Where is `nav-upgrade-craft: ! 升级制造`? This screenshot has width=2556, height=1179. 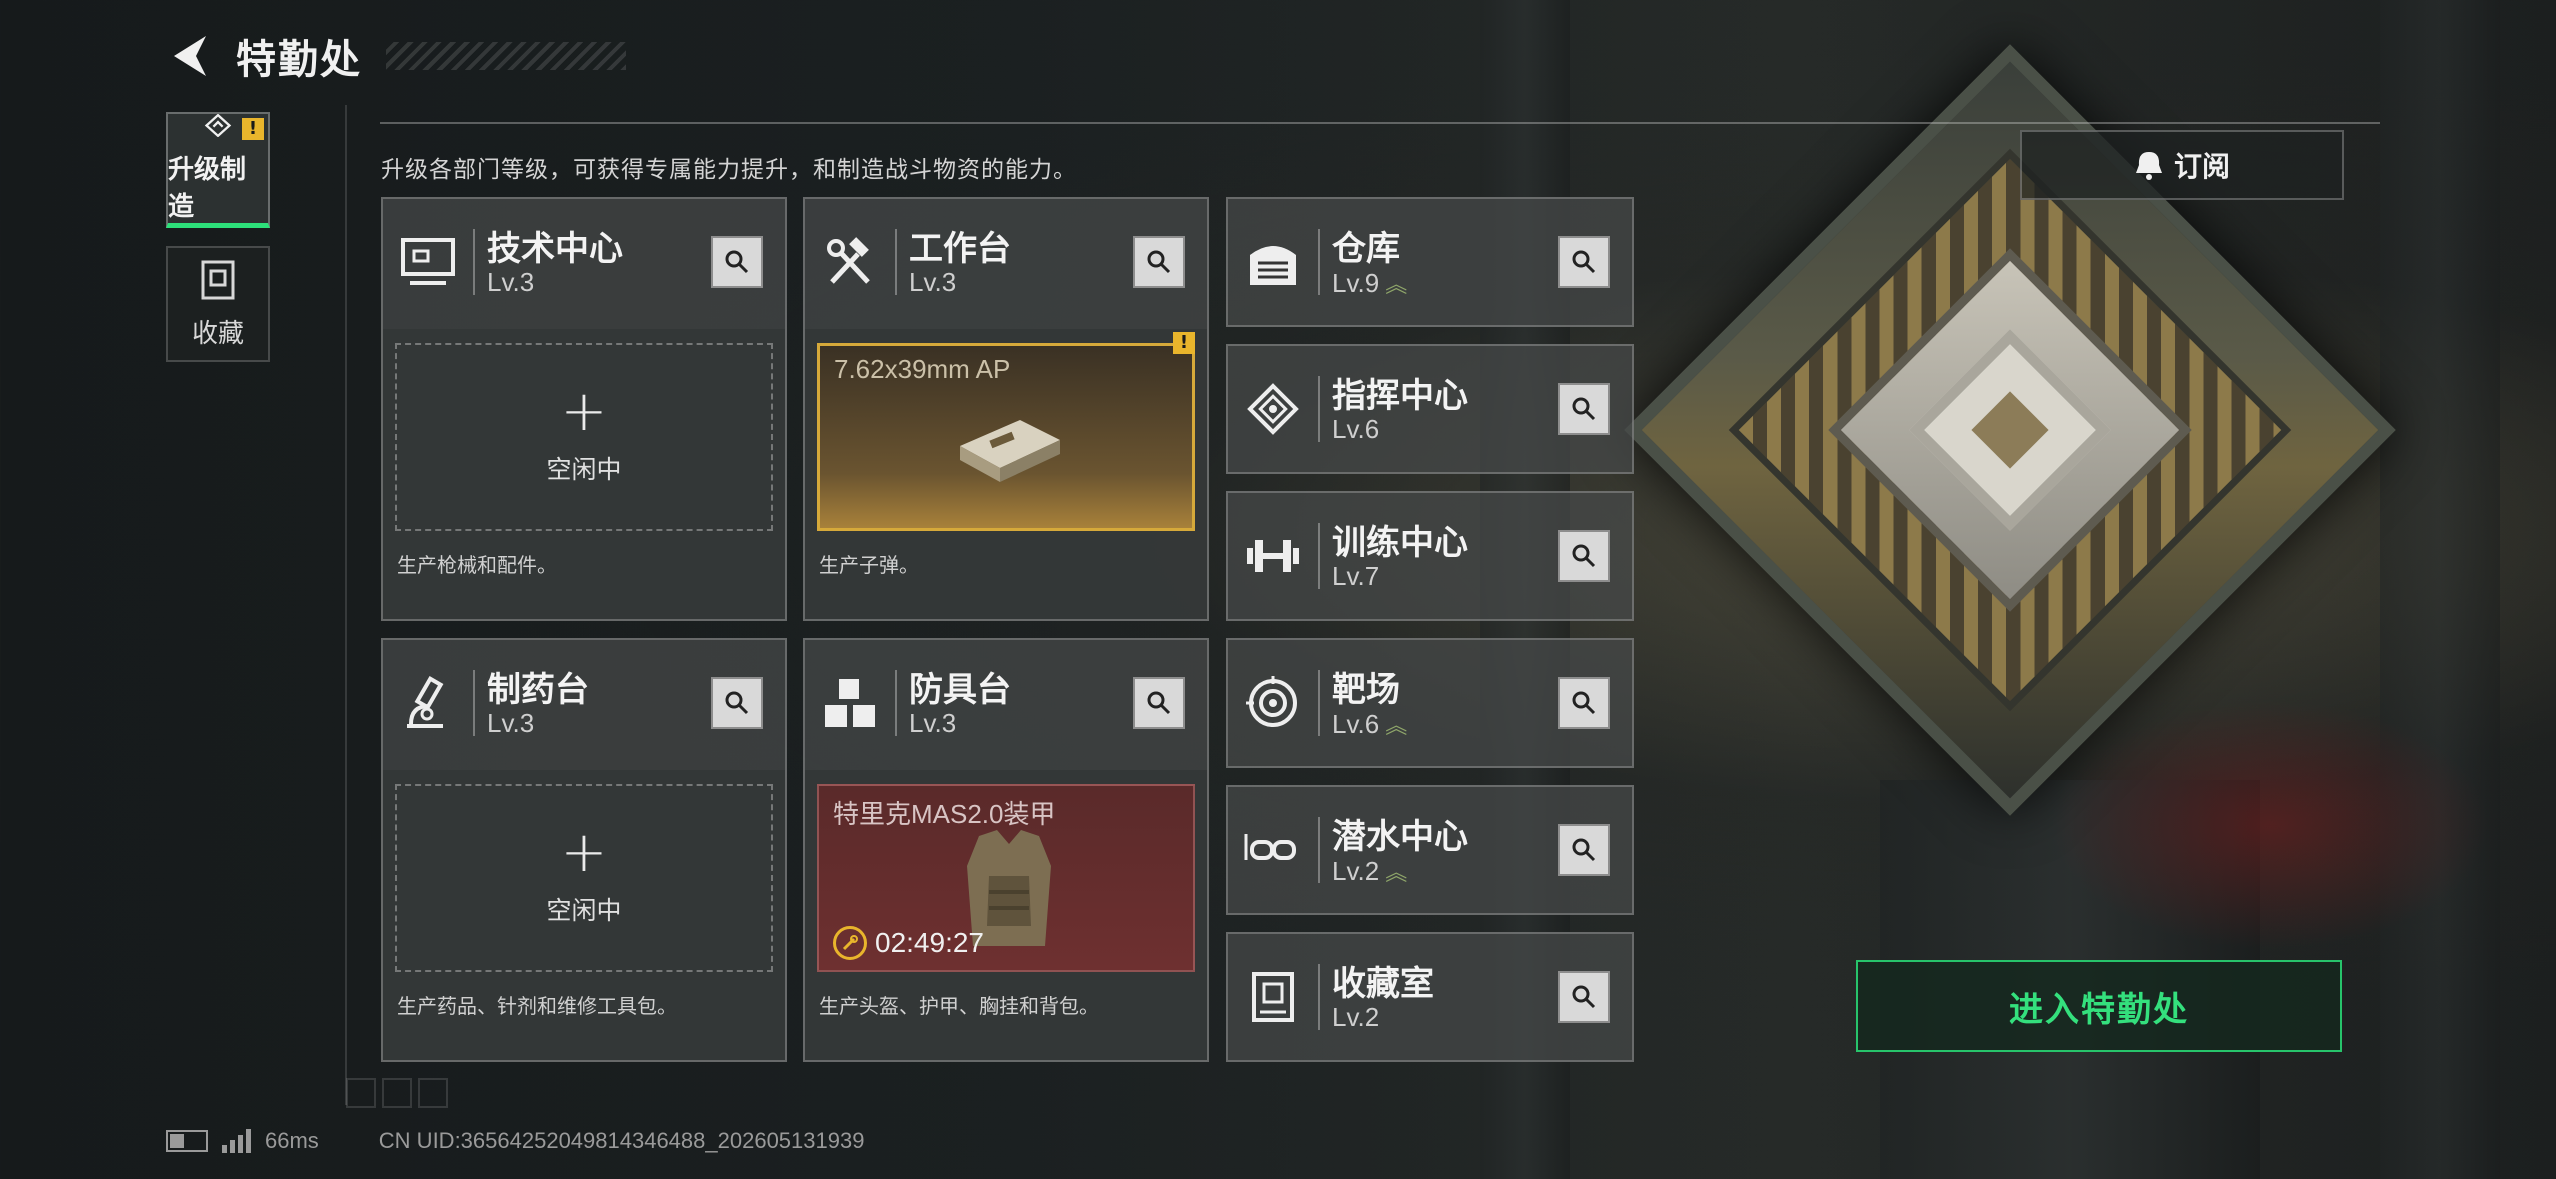
nav-upgrade-craft: ! 升级制造 is located at coordinates (218, 170).